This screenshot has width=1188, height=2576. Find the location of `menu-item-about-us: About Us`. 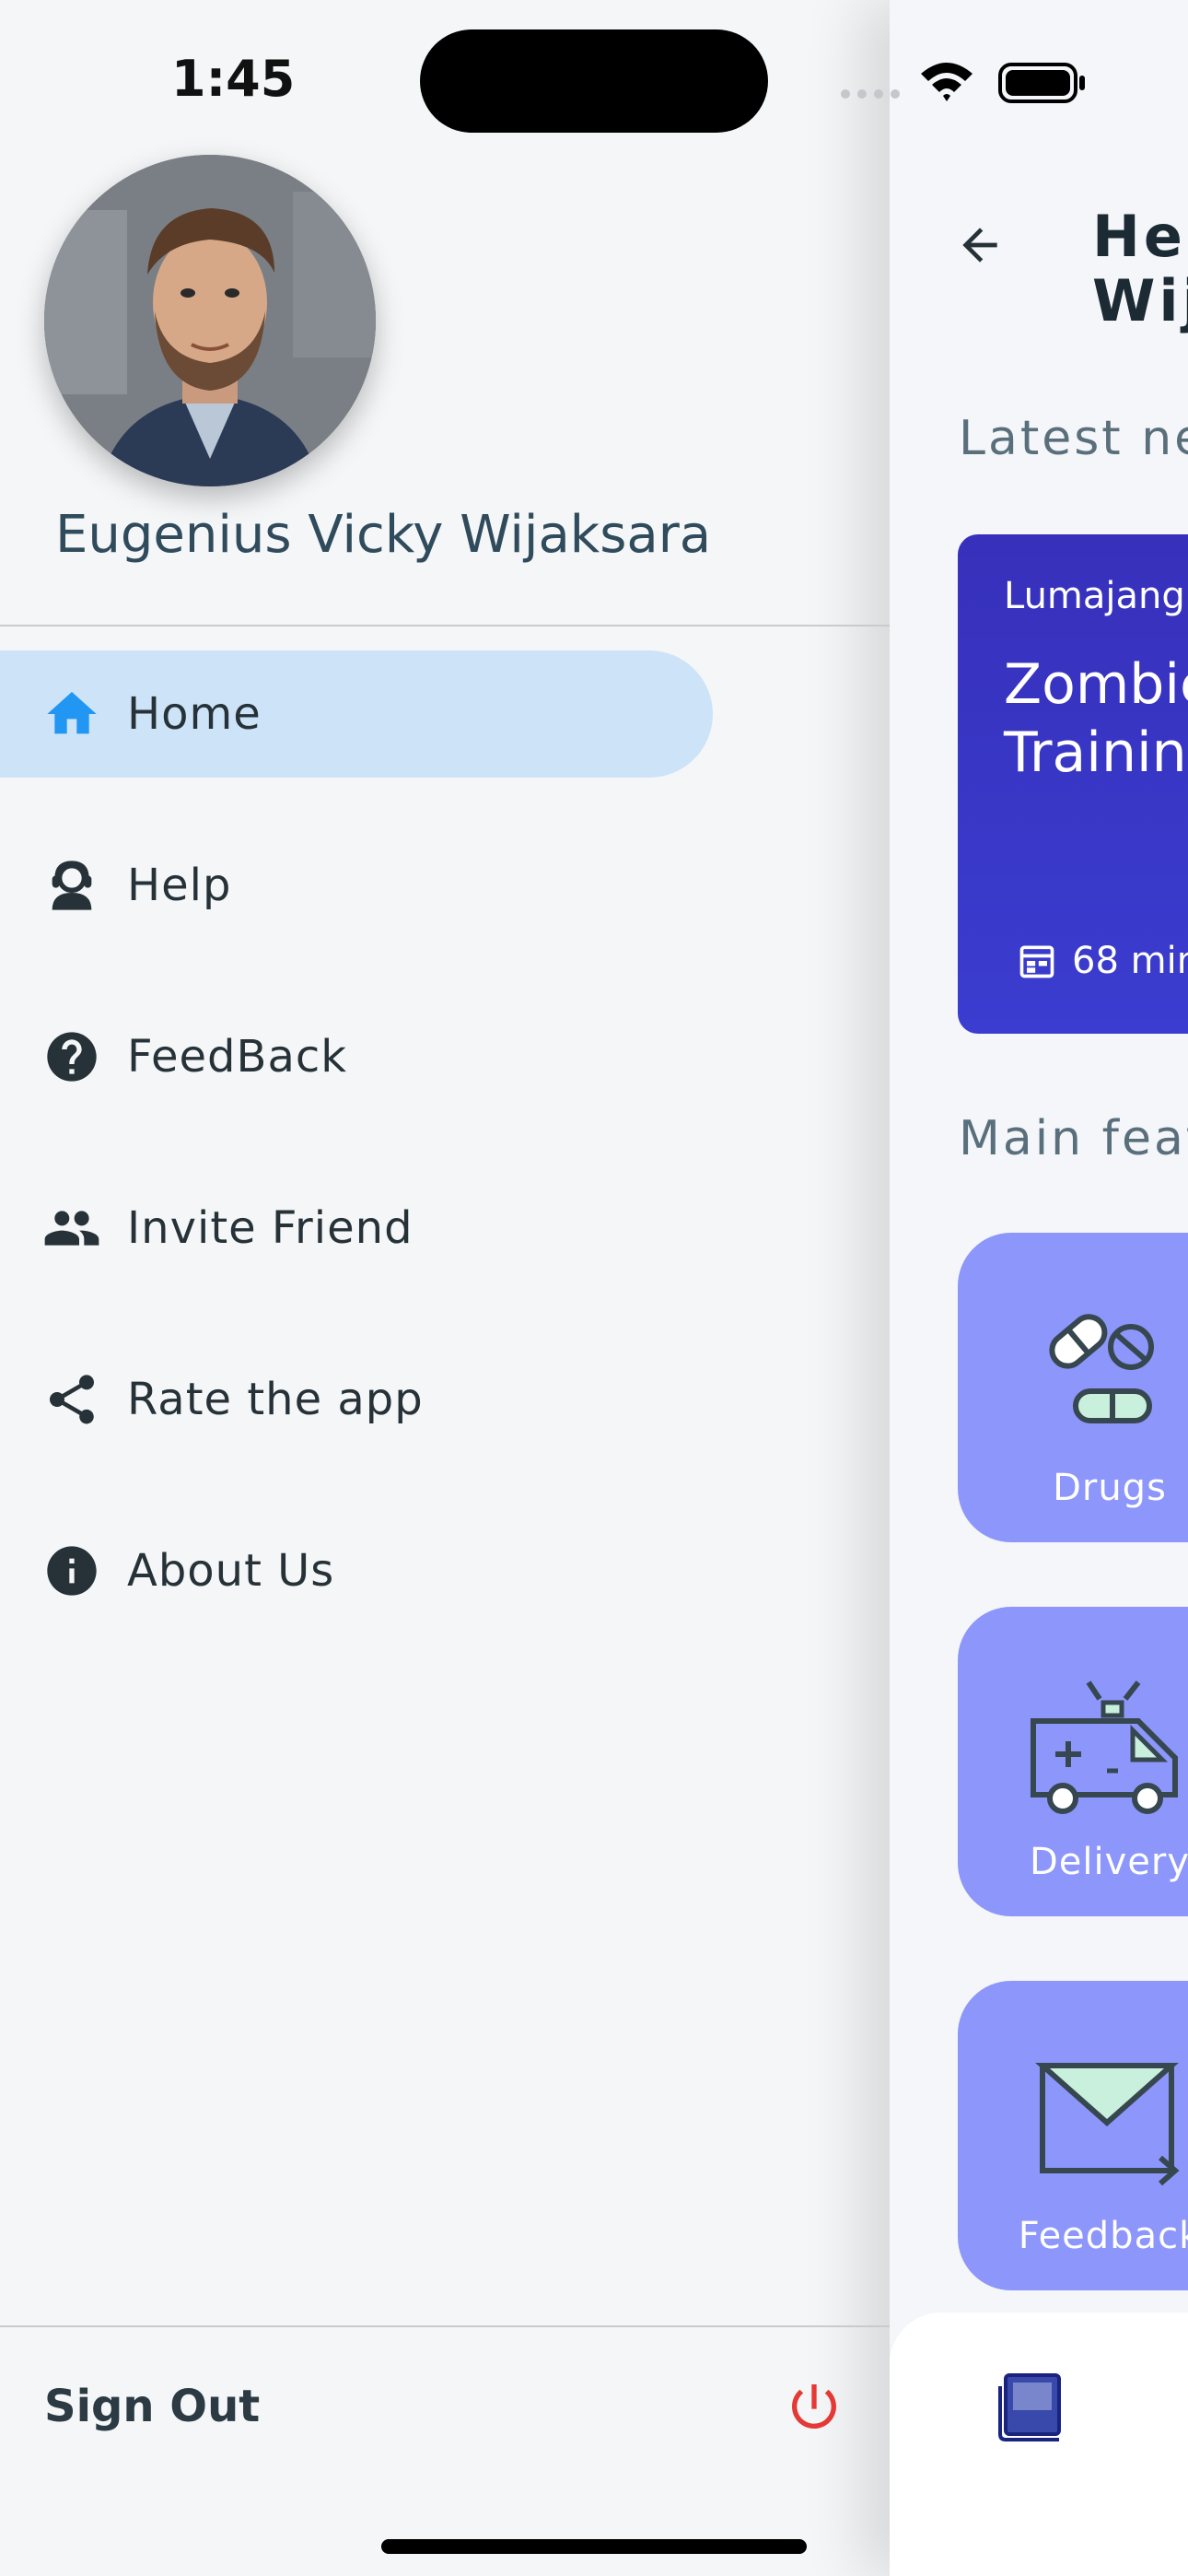

menu-item-about-us: About Us is located at coordinates (356, 1570).